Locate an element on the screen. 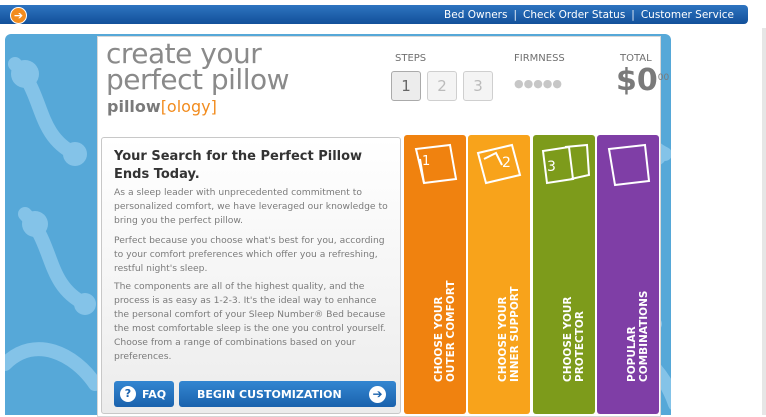  firmness-label: FIRMNESS is located at coordinates (539, 58).